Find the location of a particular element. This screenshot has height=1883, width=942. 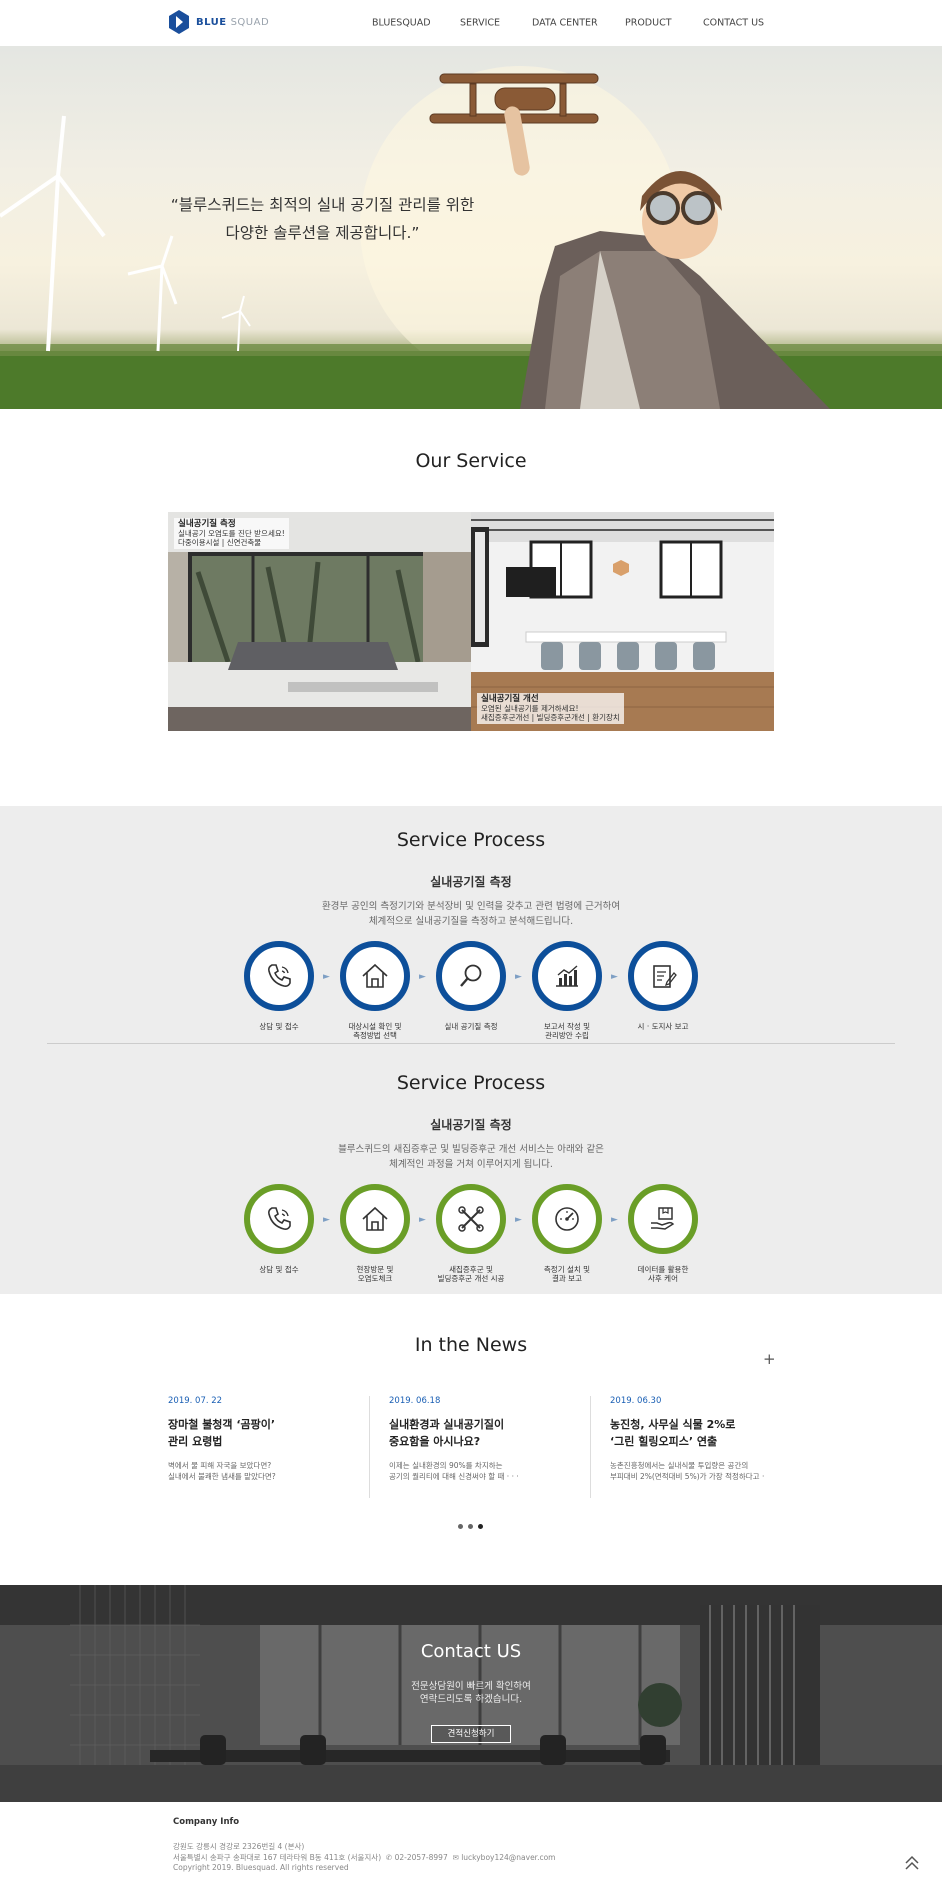

magnifier-icon is located at coordinates (471, 975).